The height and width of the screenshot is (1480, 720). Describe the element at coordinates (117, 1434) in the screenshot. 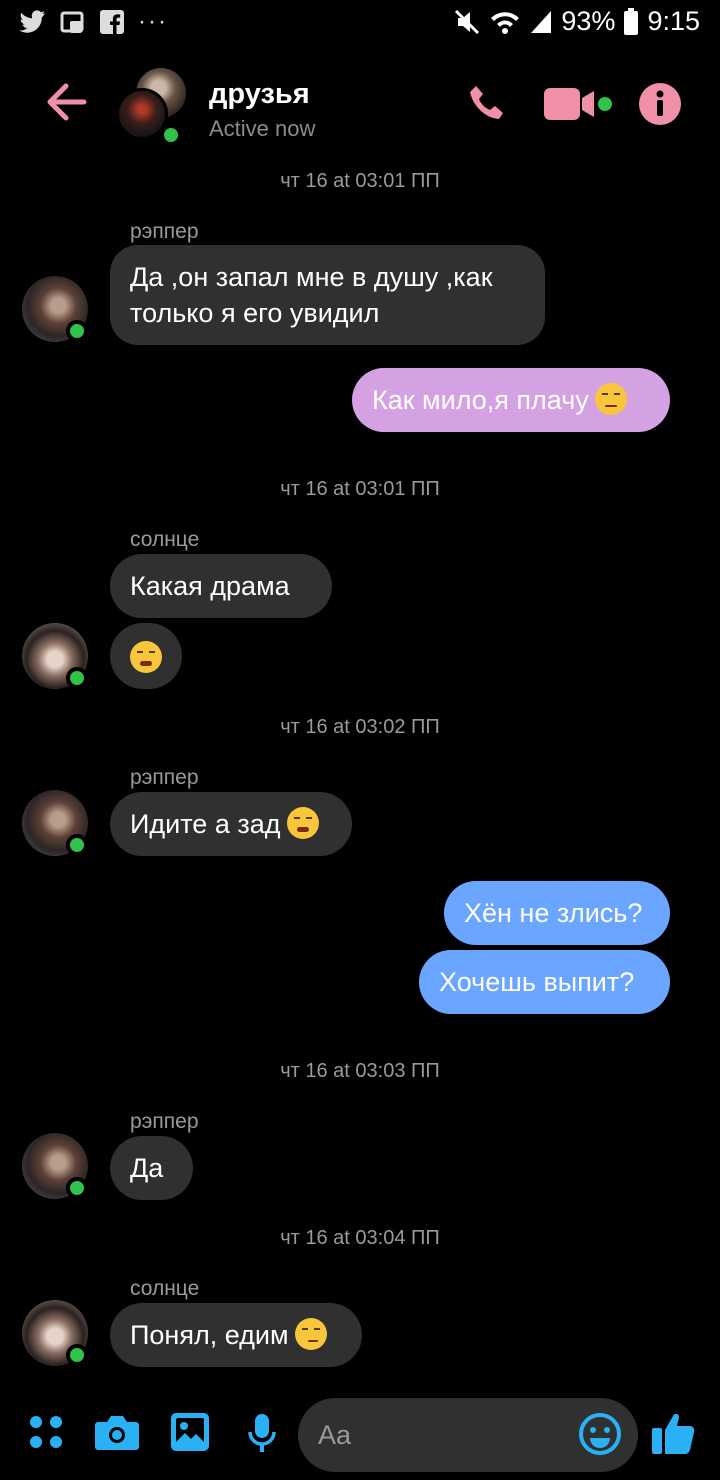

I see `camera-icon` at that location.